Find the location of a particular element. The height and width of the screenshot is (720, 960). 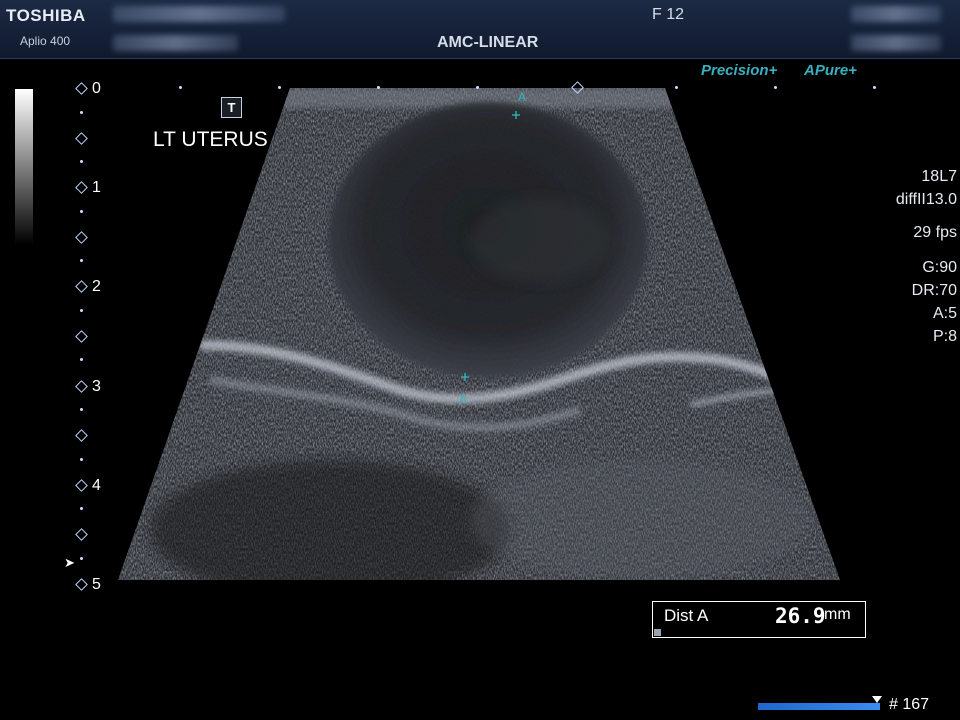

param-probe: 18L7 is located at coordinates (939, 176).